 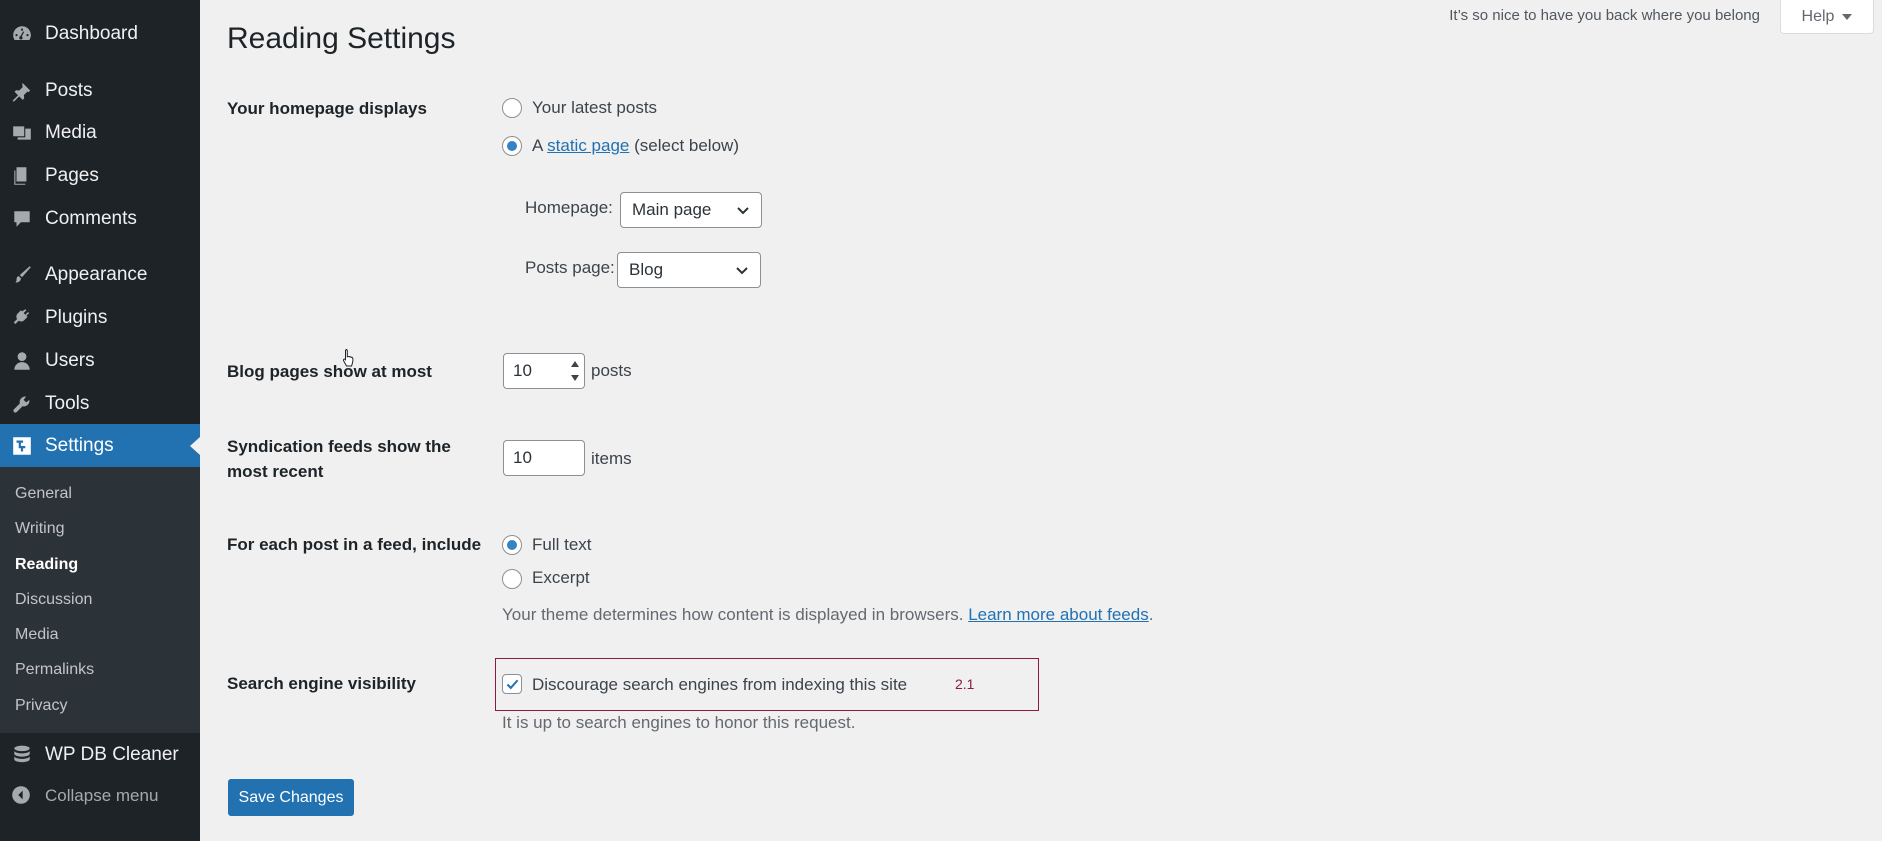 I want to click on menu-item-appearance: Appearance, so click(x=100, y=274).